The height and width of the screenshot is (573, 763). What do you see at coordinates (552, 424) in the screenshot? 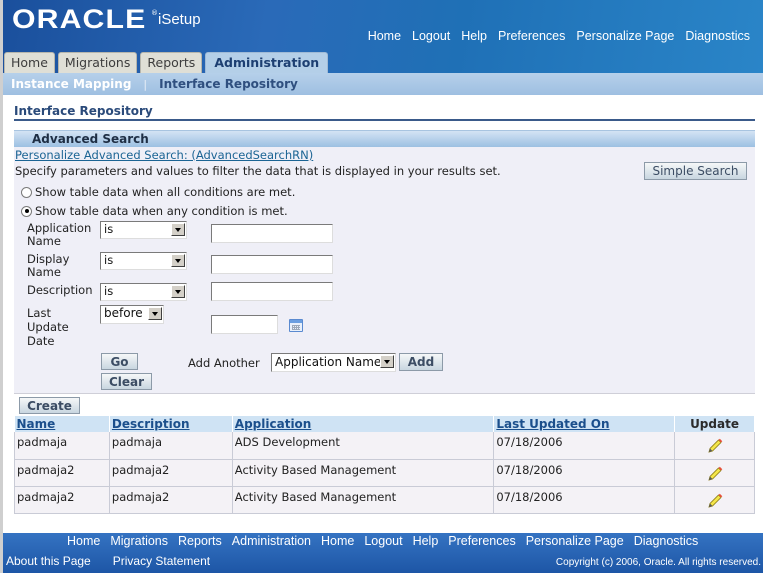
I see `sort-by-last-updated-link: Last Updated On` at bounding box center [552, 424].